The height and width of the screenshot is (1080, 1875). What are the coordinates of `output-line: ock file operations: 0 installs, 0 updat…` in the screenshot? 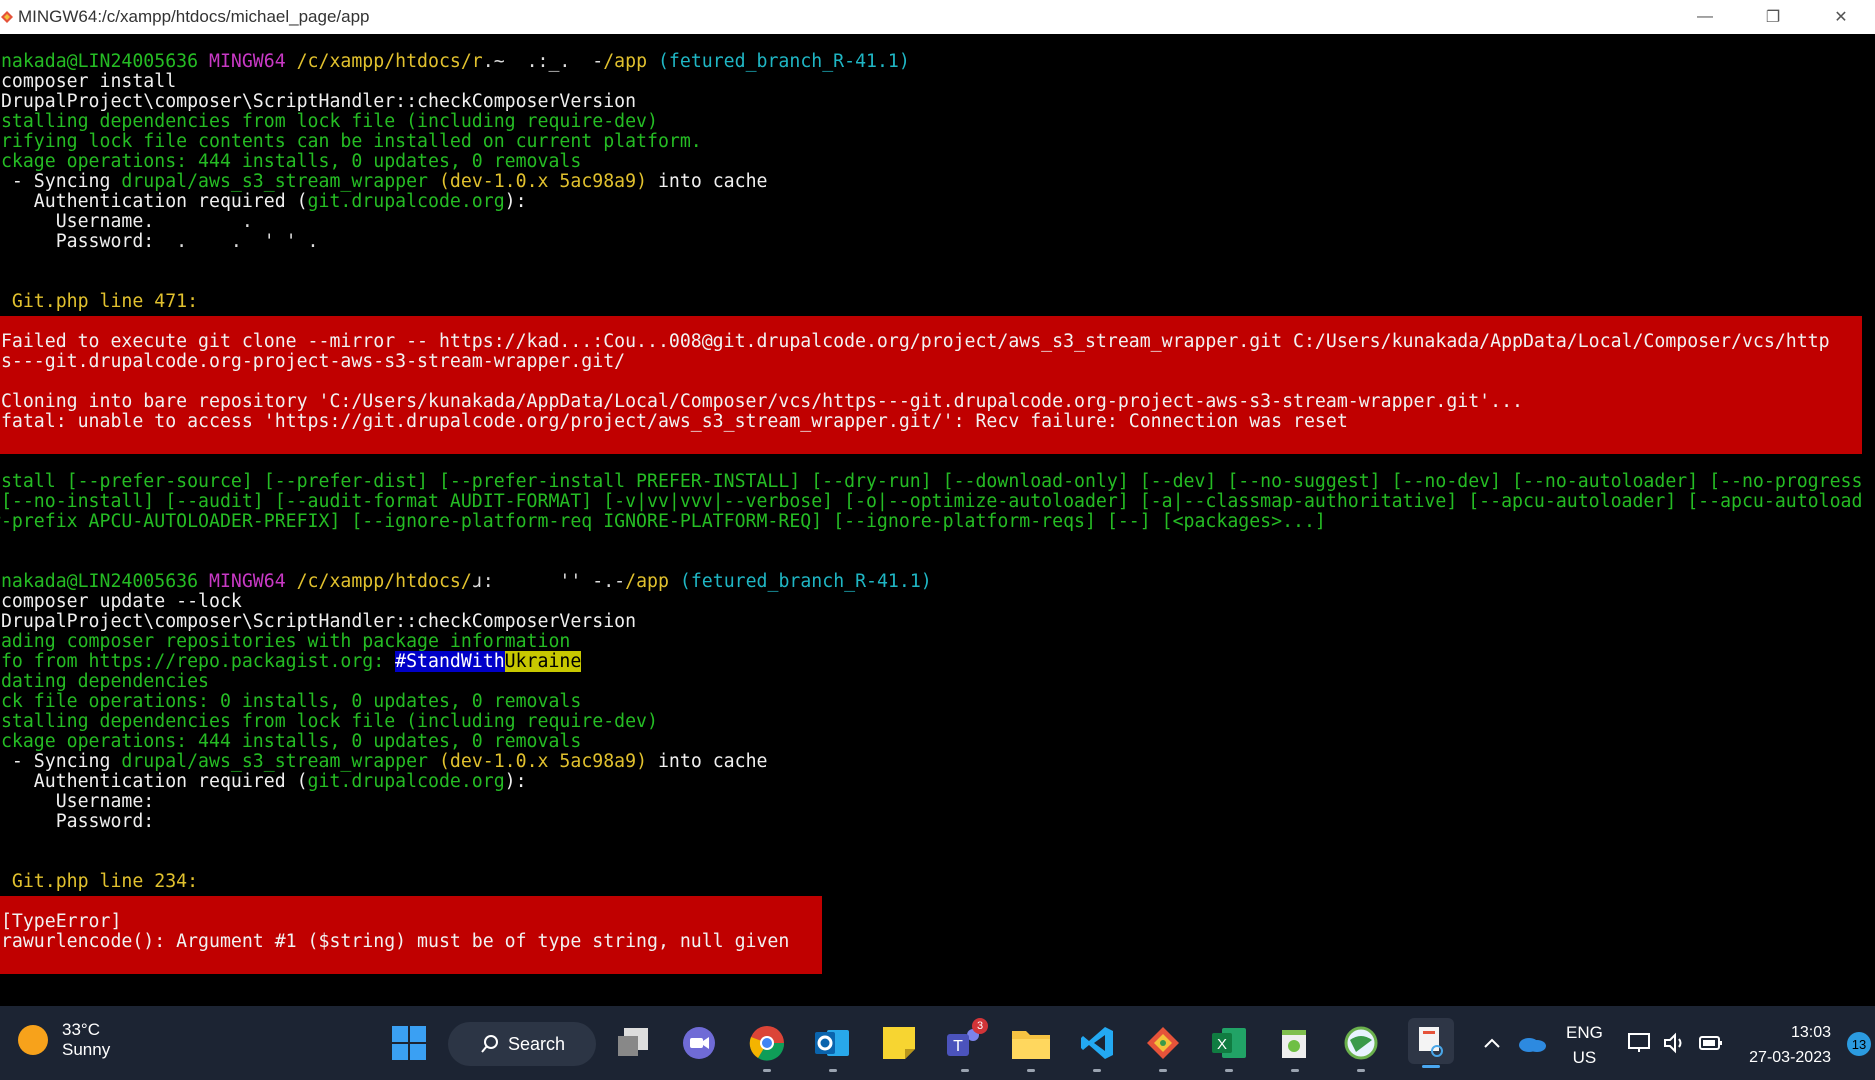 It's located at (291, 701).